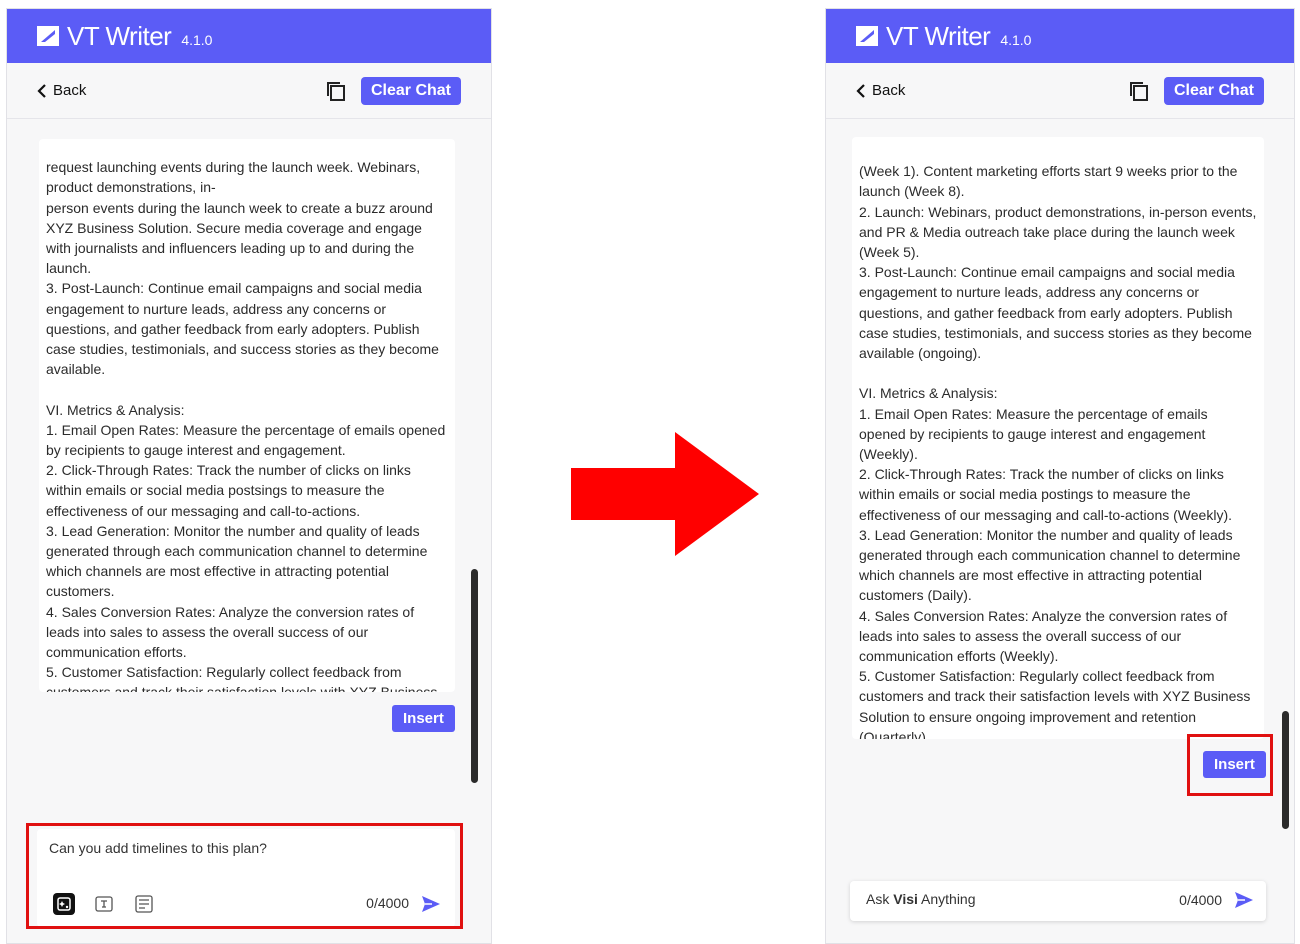  I want to click on ask-input-placeholder: Ask Visi Anything, so click(921, 899).